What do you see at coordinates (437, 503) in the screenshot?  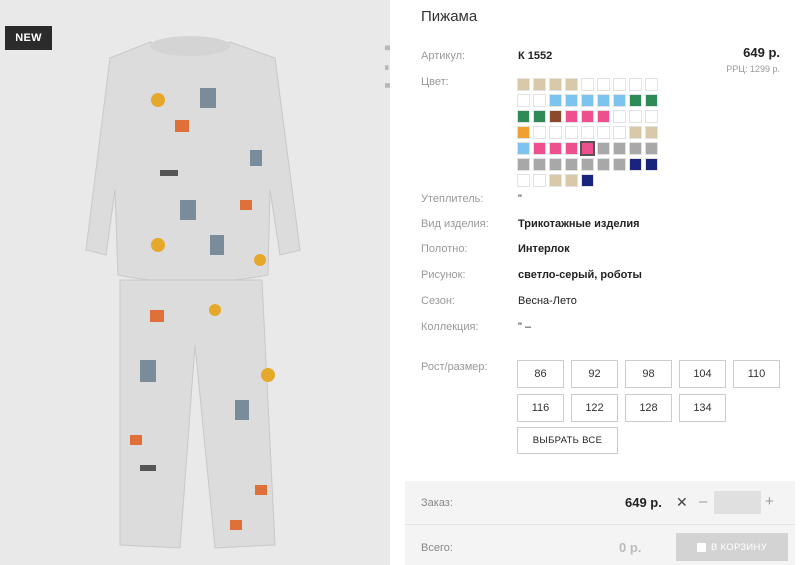 I see `order-label: Заказ:` at bounding box center [437, 503].